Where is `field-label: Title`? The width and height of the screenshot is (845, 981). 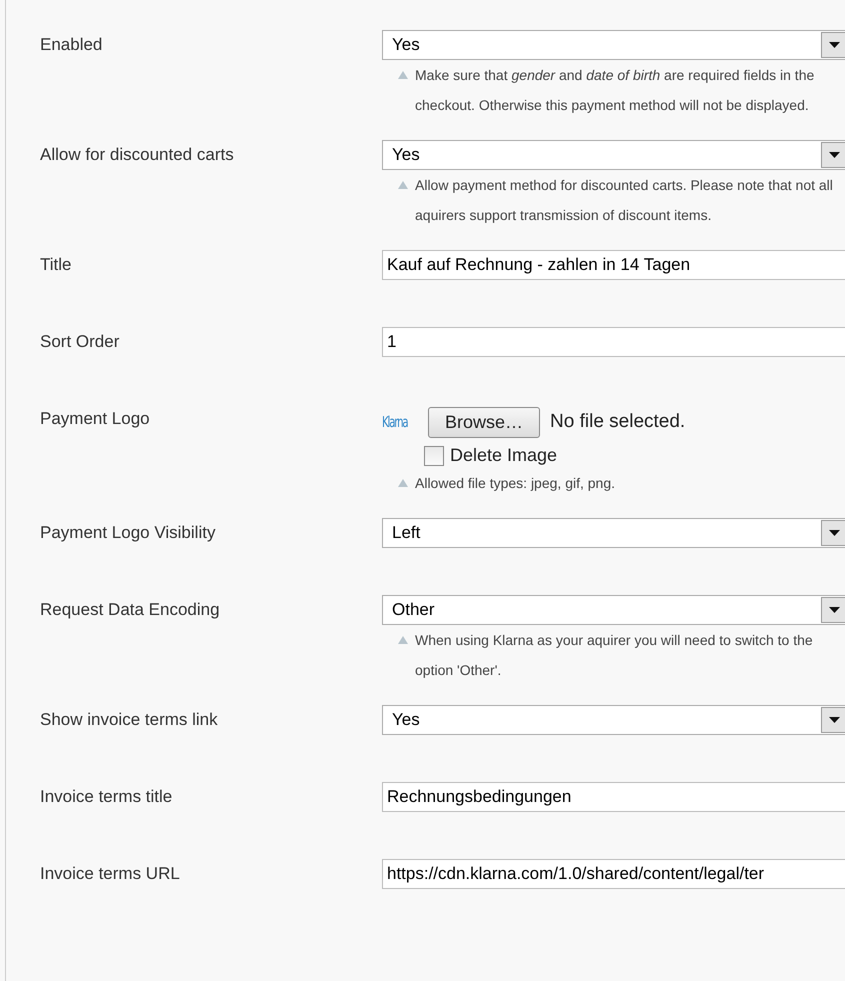 field-label: Title is located at coordinates (56, 265).